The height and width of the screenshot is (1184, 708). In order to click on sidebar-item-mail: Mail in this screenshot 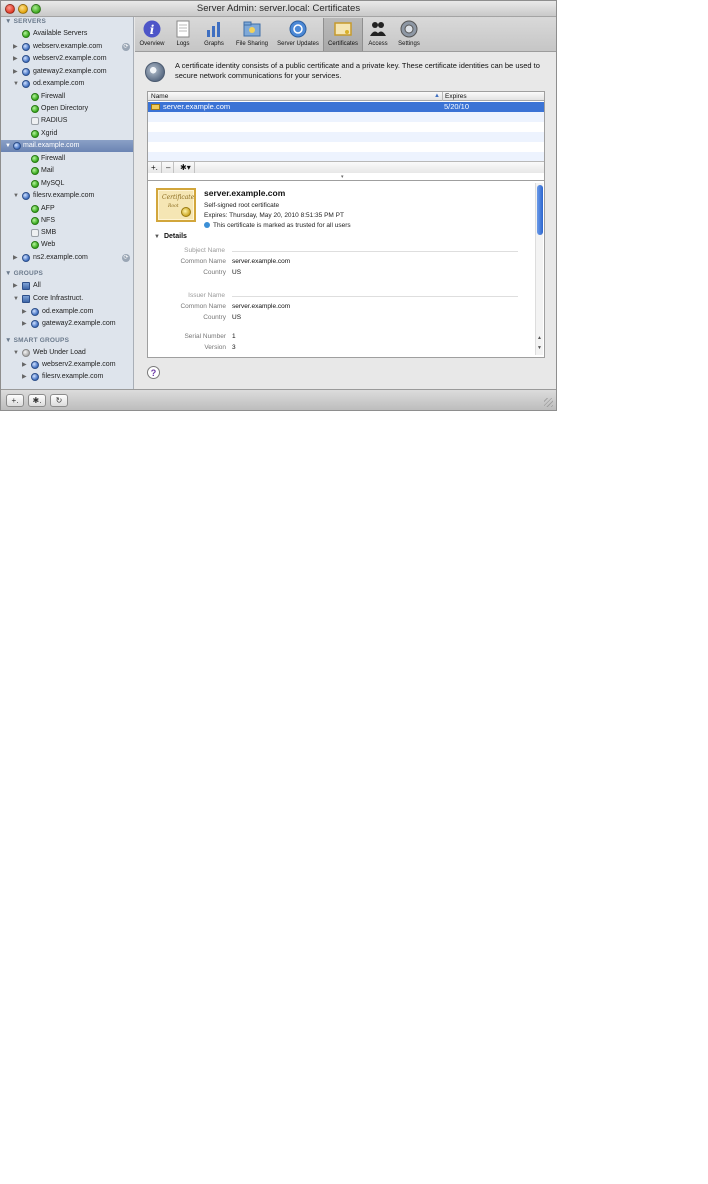, I will do `click(67, 171)`.